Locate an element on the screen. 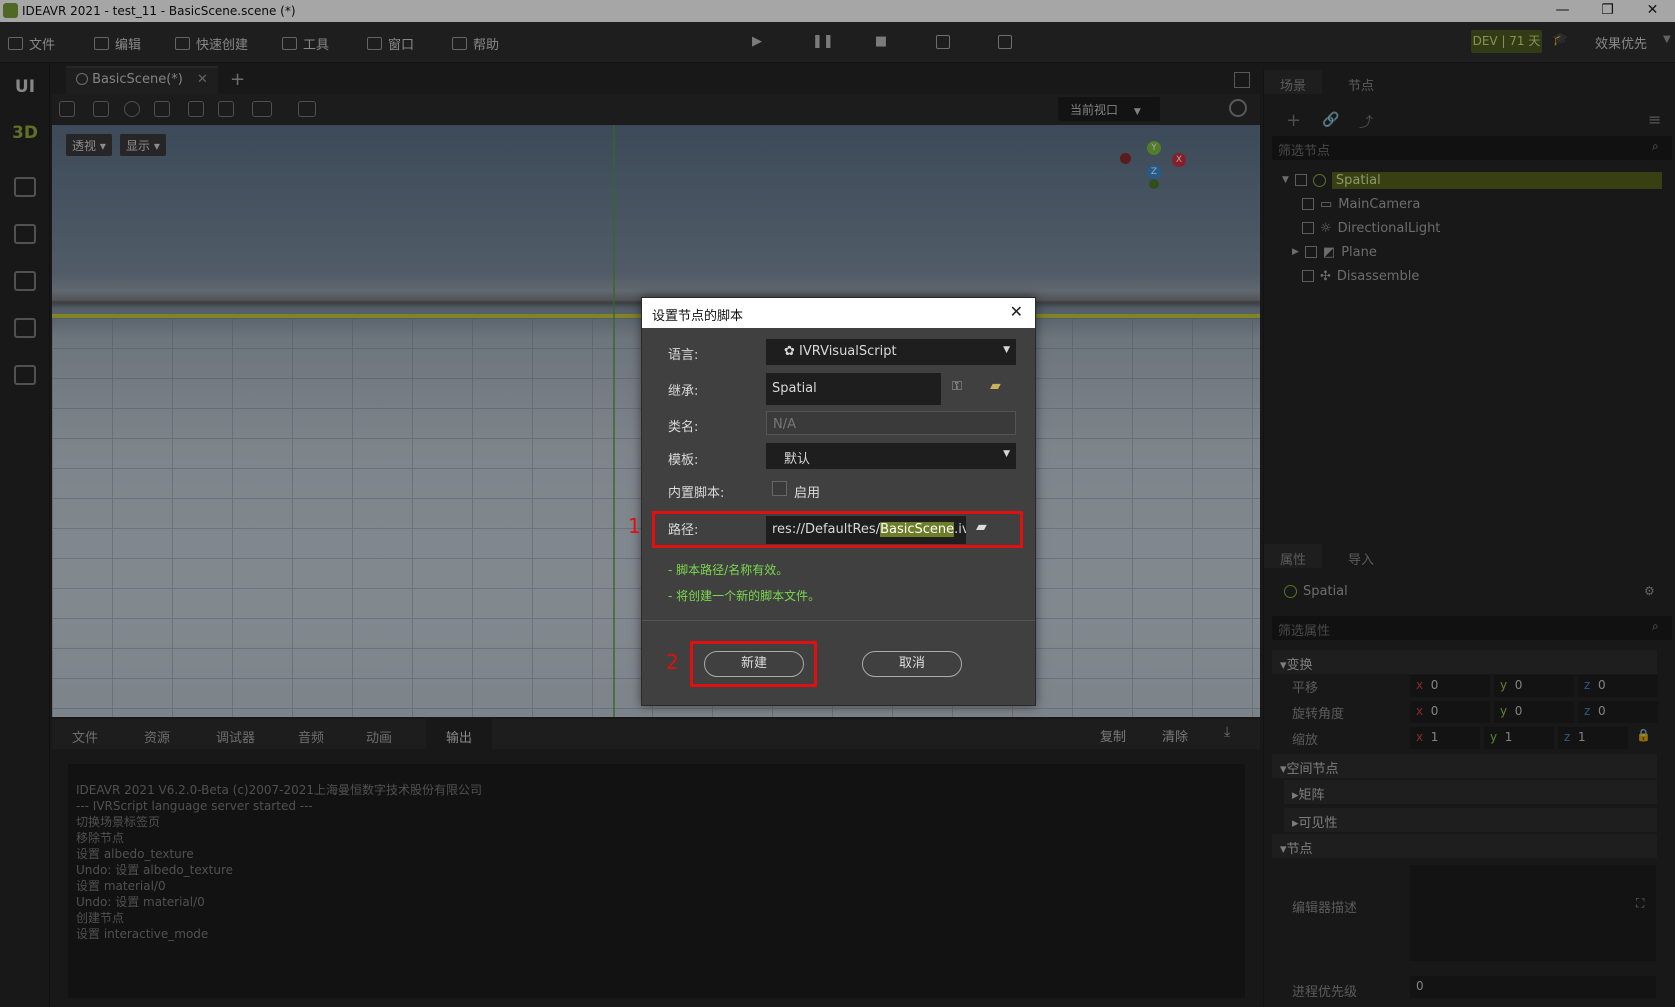 The image size is (1675, 1007). create-button: 新建 is located at coordinates (754, 664).